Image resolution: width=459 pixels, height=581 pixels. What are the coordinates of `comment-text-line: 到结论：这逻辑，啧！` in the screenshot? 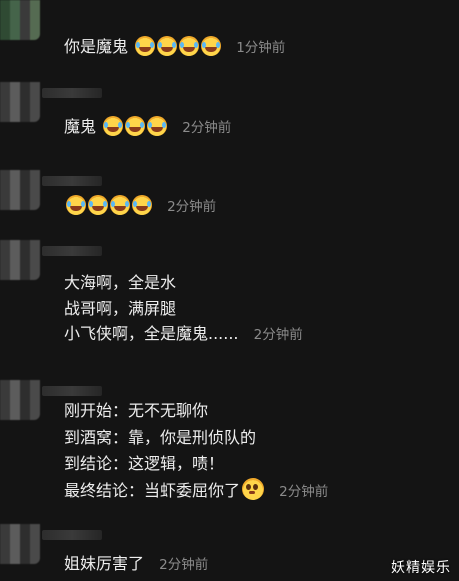 It's located at (144, 463).